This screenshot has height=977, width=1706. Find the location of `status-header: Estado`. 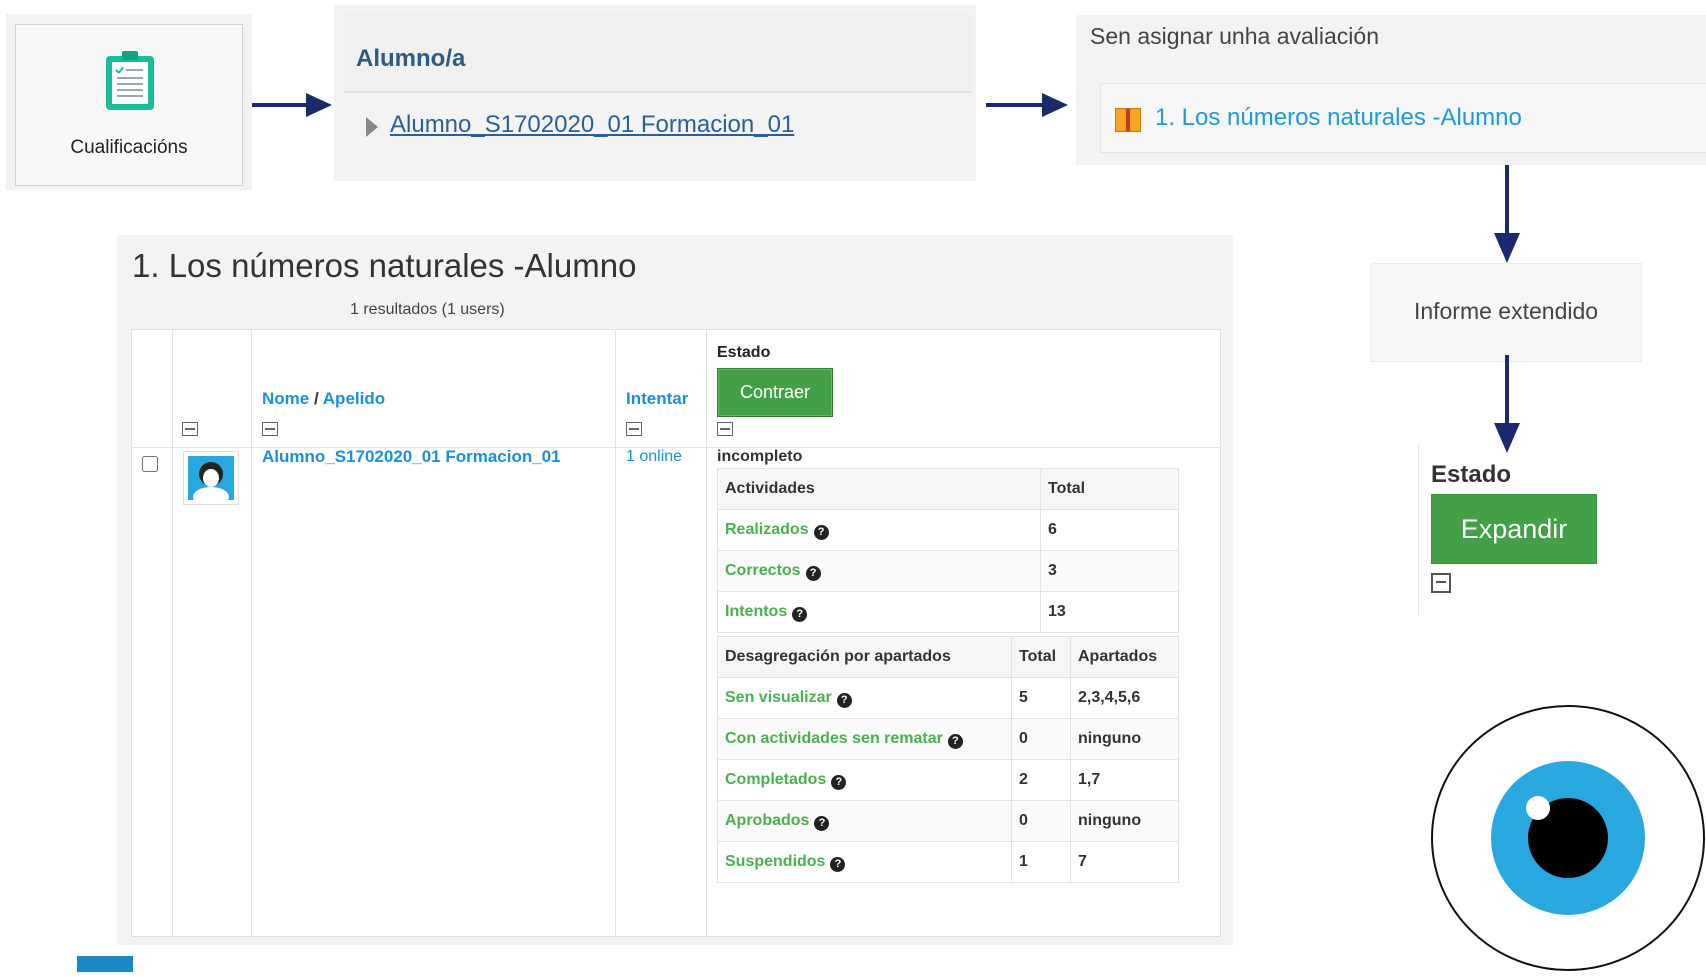

status-header: Estado is located at coordinates (744, 352).